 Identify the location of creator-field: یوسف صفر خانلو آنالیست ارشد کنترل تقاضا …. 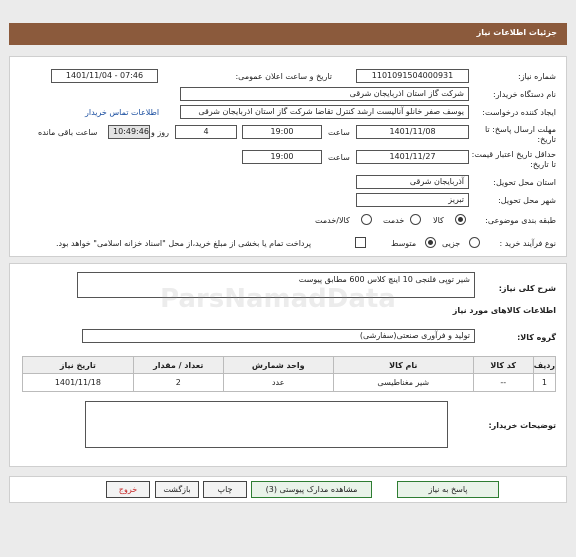
(324, 112).